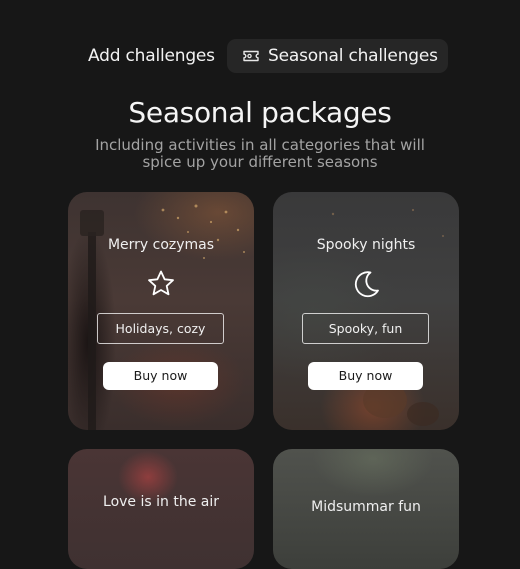 The height and width of the screenshot is (569, 520). Describe the element at coordinates (161, 502) in the screenshot. I see `package-title: Love is in the air` at that location.